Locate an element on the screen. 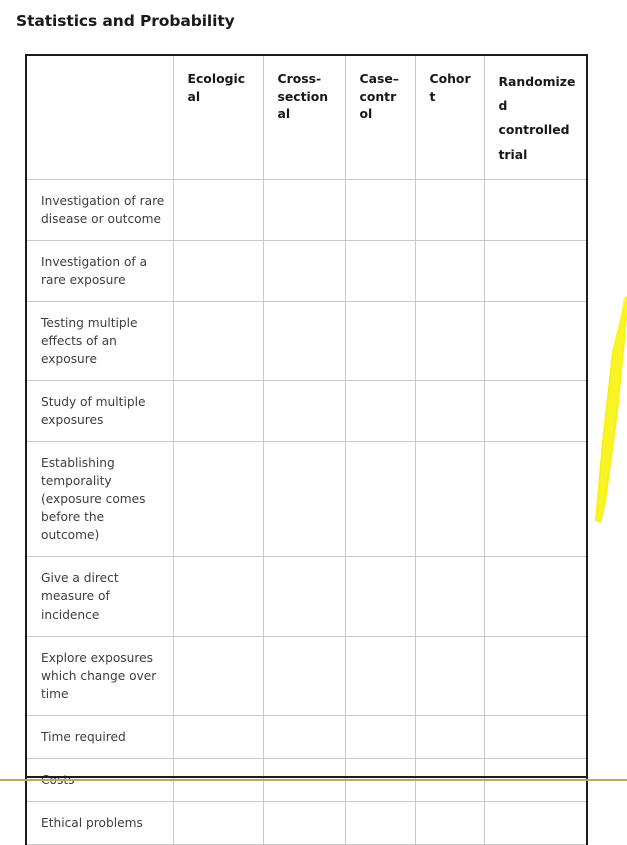 This screenshot has width=627, height=845. row-label: Give a direct measure of incidence is located at coordinates (100, 596).